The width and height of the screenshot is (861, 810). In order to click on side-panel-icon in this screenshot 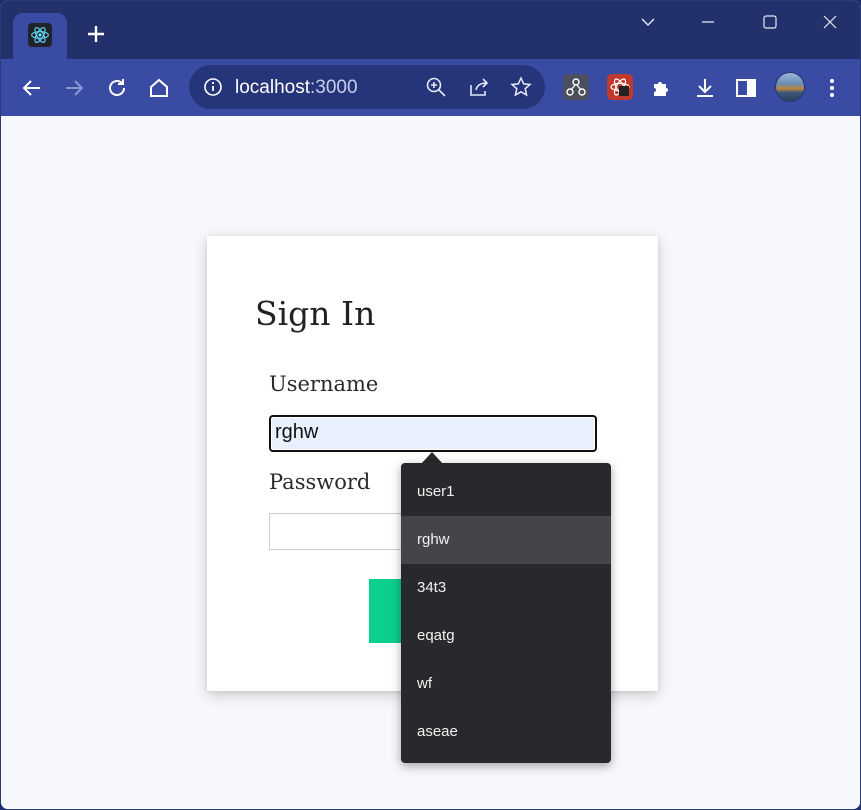, I will do `click(746, 88)`.